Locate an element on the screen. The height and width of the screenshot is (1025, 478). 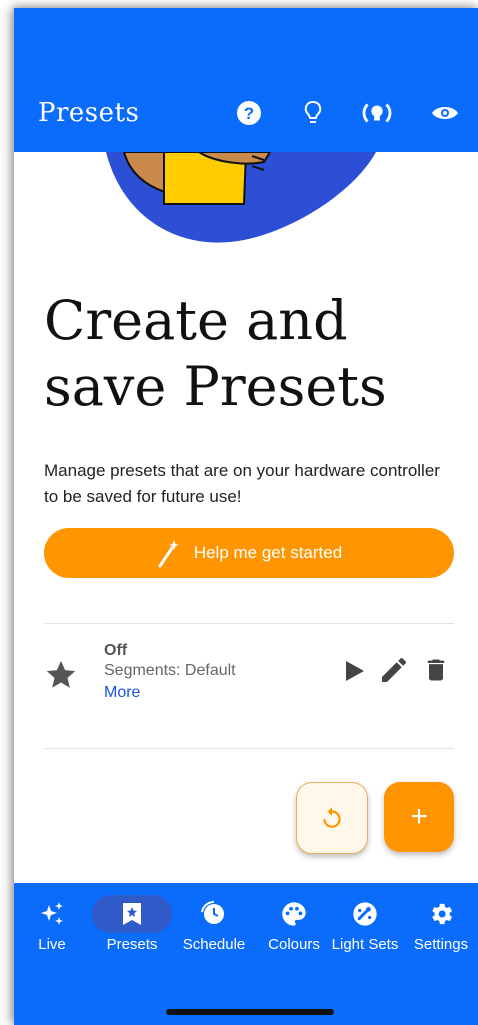
nav-item-settings: Settings is located at coordinates (441, 923).